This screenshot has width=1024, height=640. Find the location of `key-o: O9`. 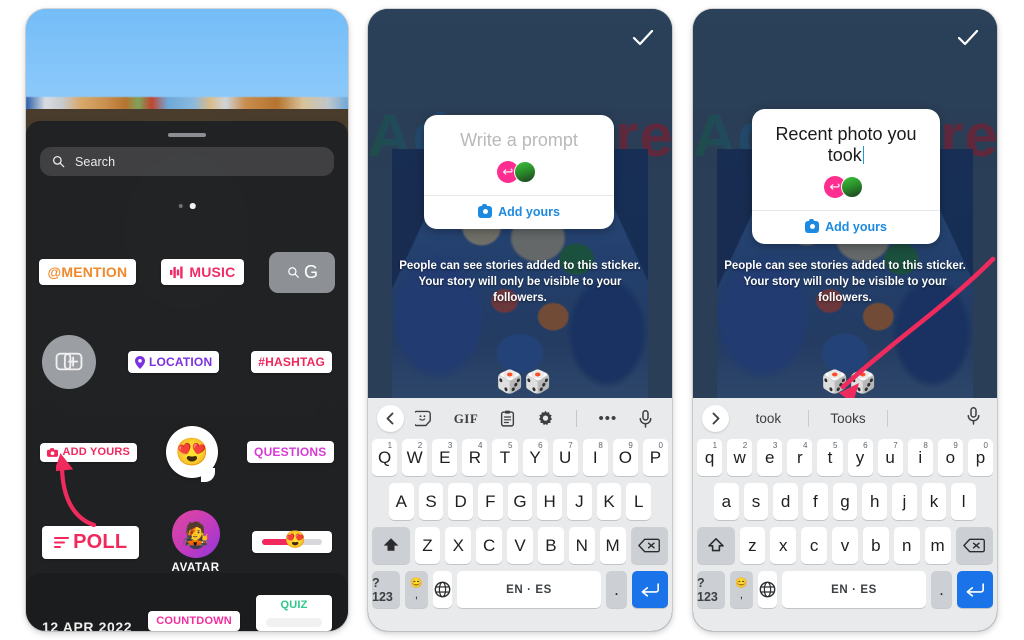

key-o: O9 is located at coordinates (625, 457).